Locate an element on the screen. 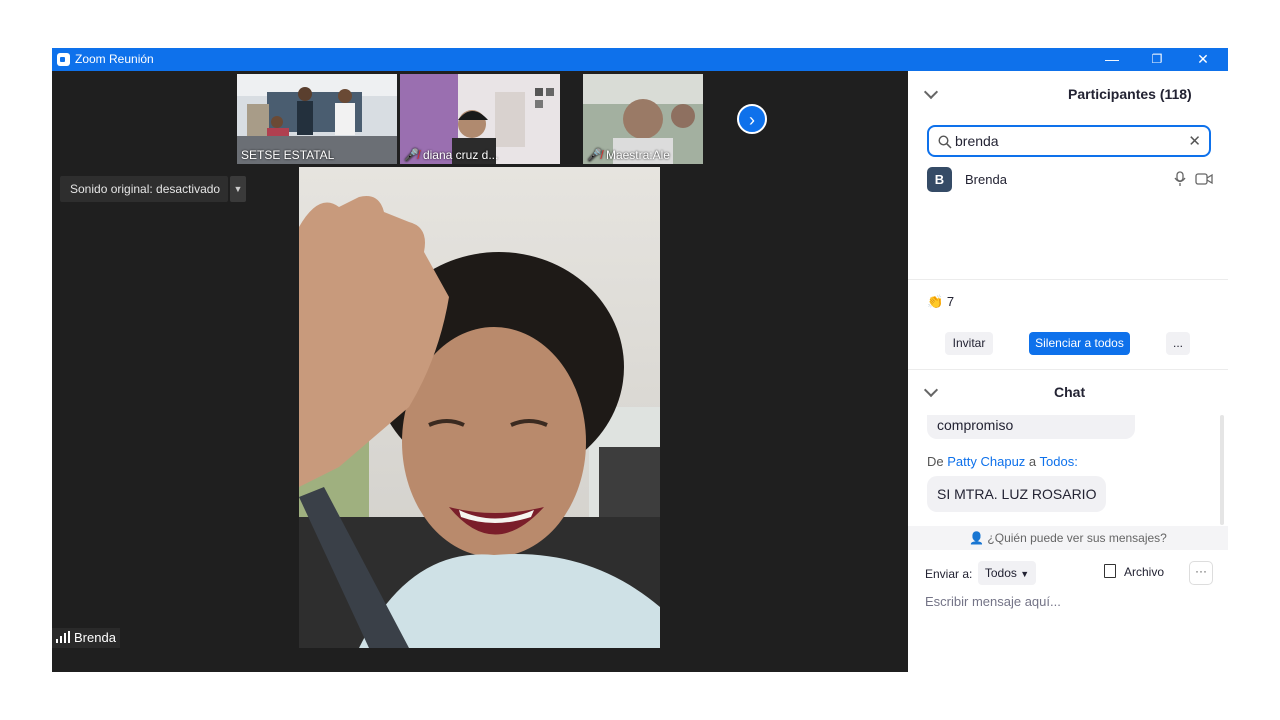 This screenshot has height=720, width=1280. chat-header: Chat is located at coordinates (1069, 392).